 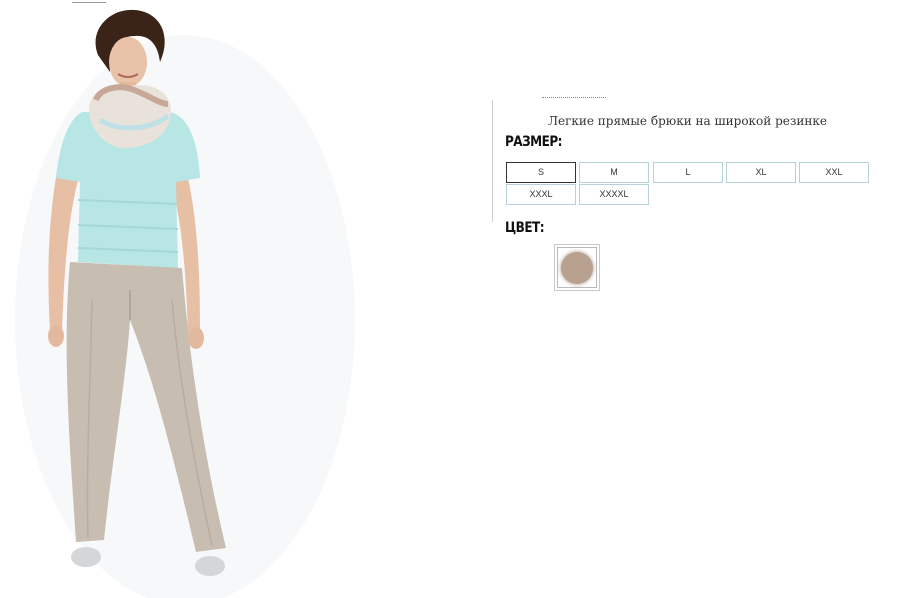 What do you see at coordinates (688, 172) in the screenshot?
I see `size-option-l: L` at bounding box center [688, 172].